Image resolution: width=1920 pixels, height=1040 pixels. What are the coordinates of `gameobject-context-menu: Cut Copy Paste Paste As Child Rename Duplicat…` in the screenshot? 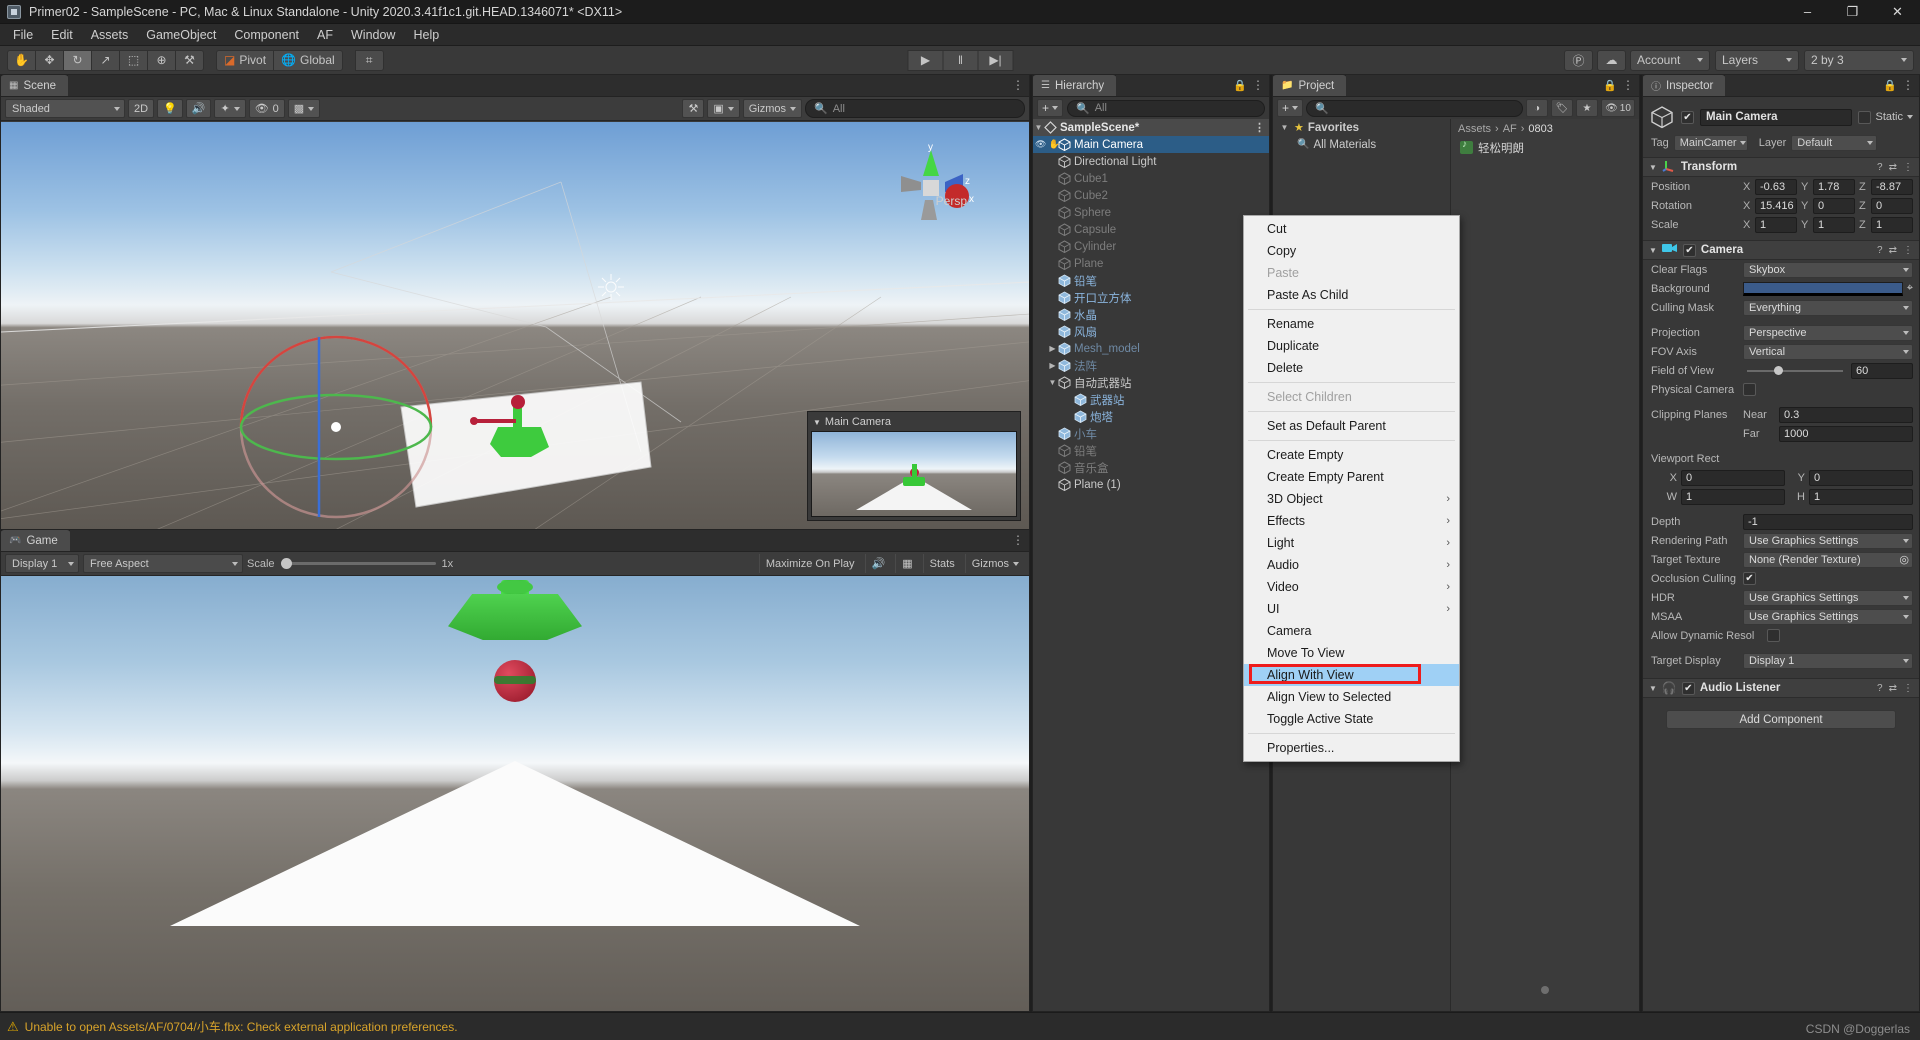 It's located at (1351, 488).